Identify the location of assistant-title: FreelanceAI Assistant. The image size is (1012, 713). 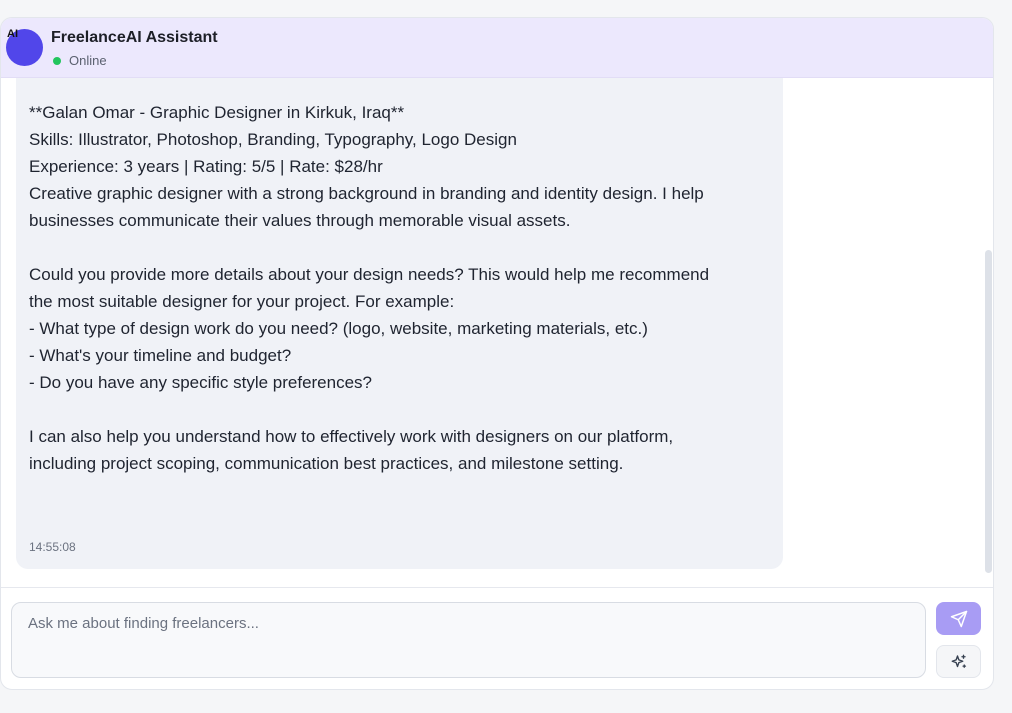
(134, 37).